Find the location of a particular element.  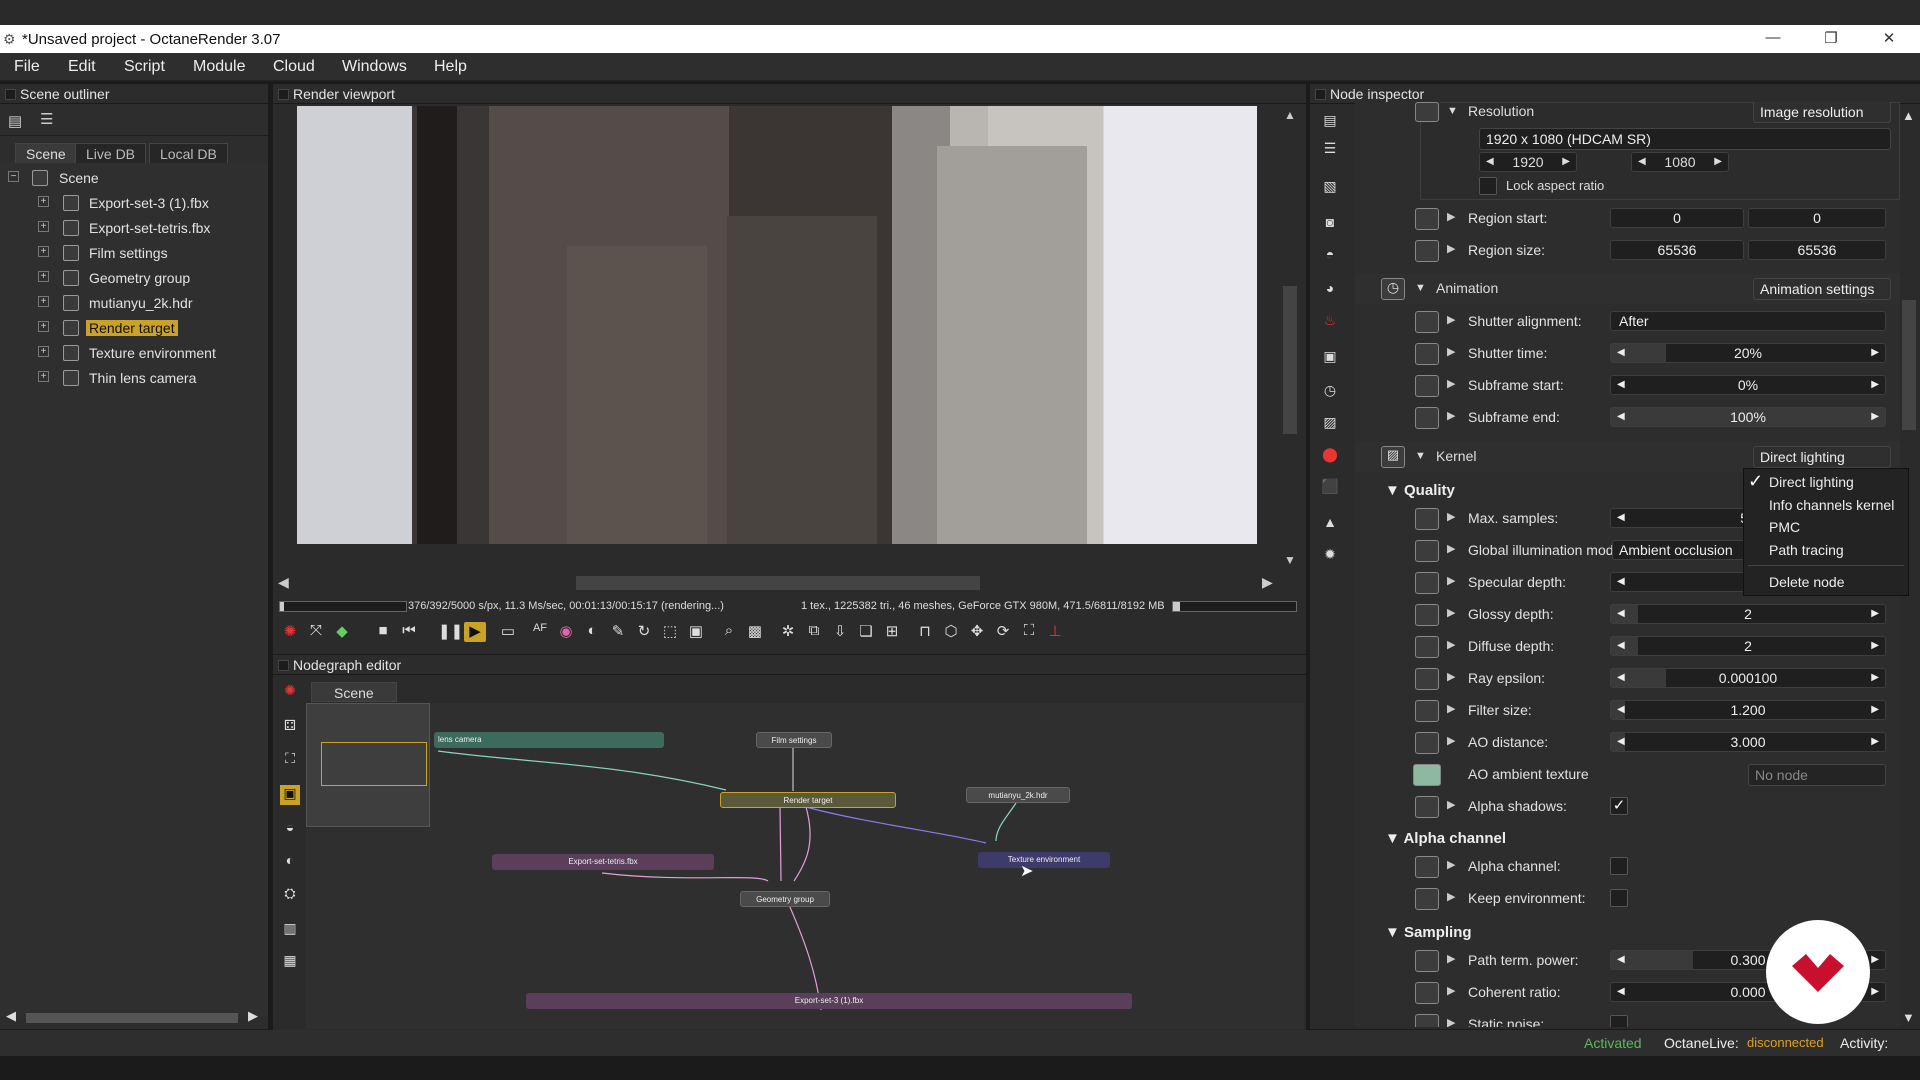

outliner-hscroll: ◀ ▶ is located at coordinates (135, 1017).